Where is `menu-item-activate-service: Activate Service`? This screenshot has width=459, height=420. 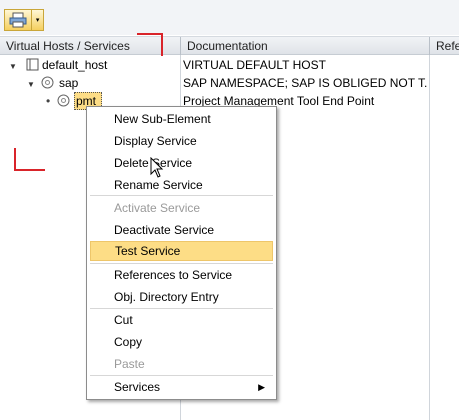
menu-item-activate-service: Activate Service is located at coordinates (157, 208).